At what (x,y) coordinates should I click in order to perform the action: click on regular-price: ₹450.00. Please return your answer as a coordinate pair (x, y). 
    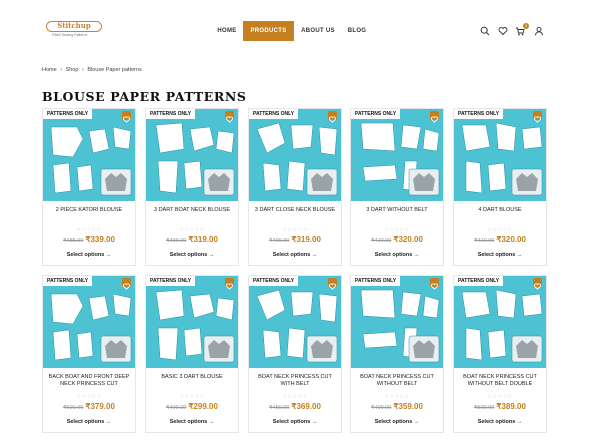
    Looking at the image, I should click on (279, 408).